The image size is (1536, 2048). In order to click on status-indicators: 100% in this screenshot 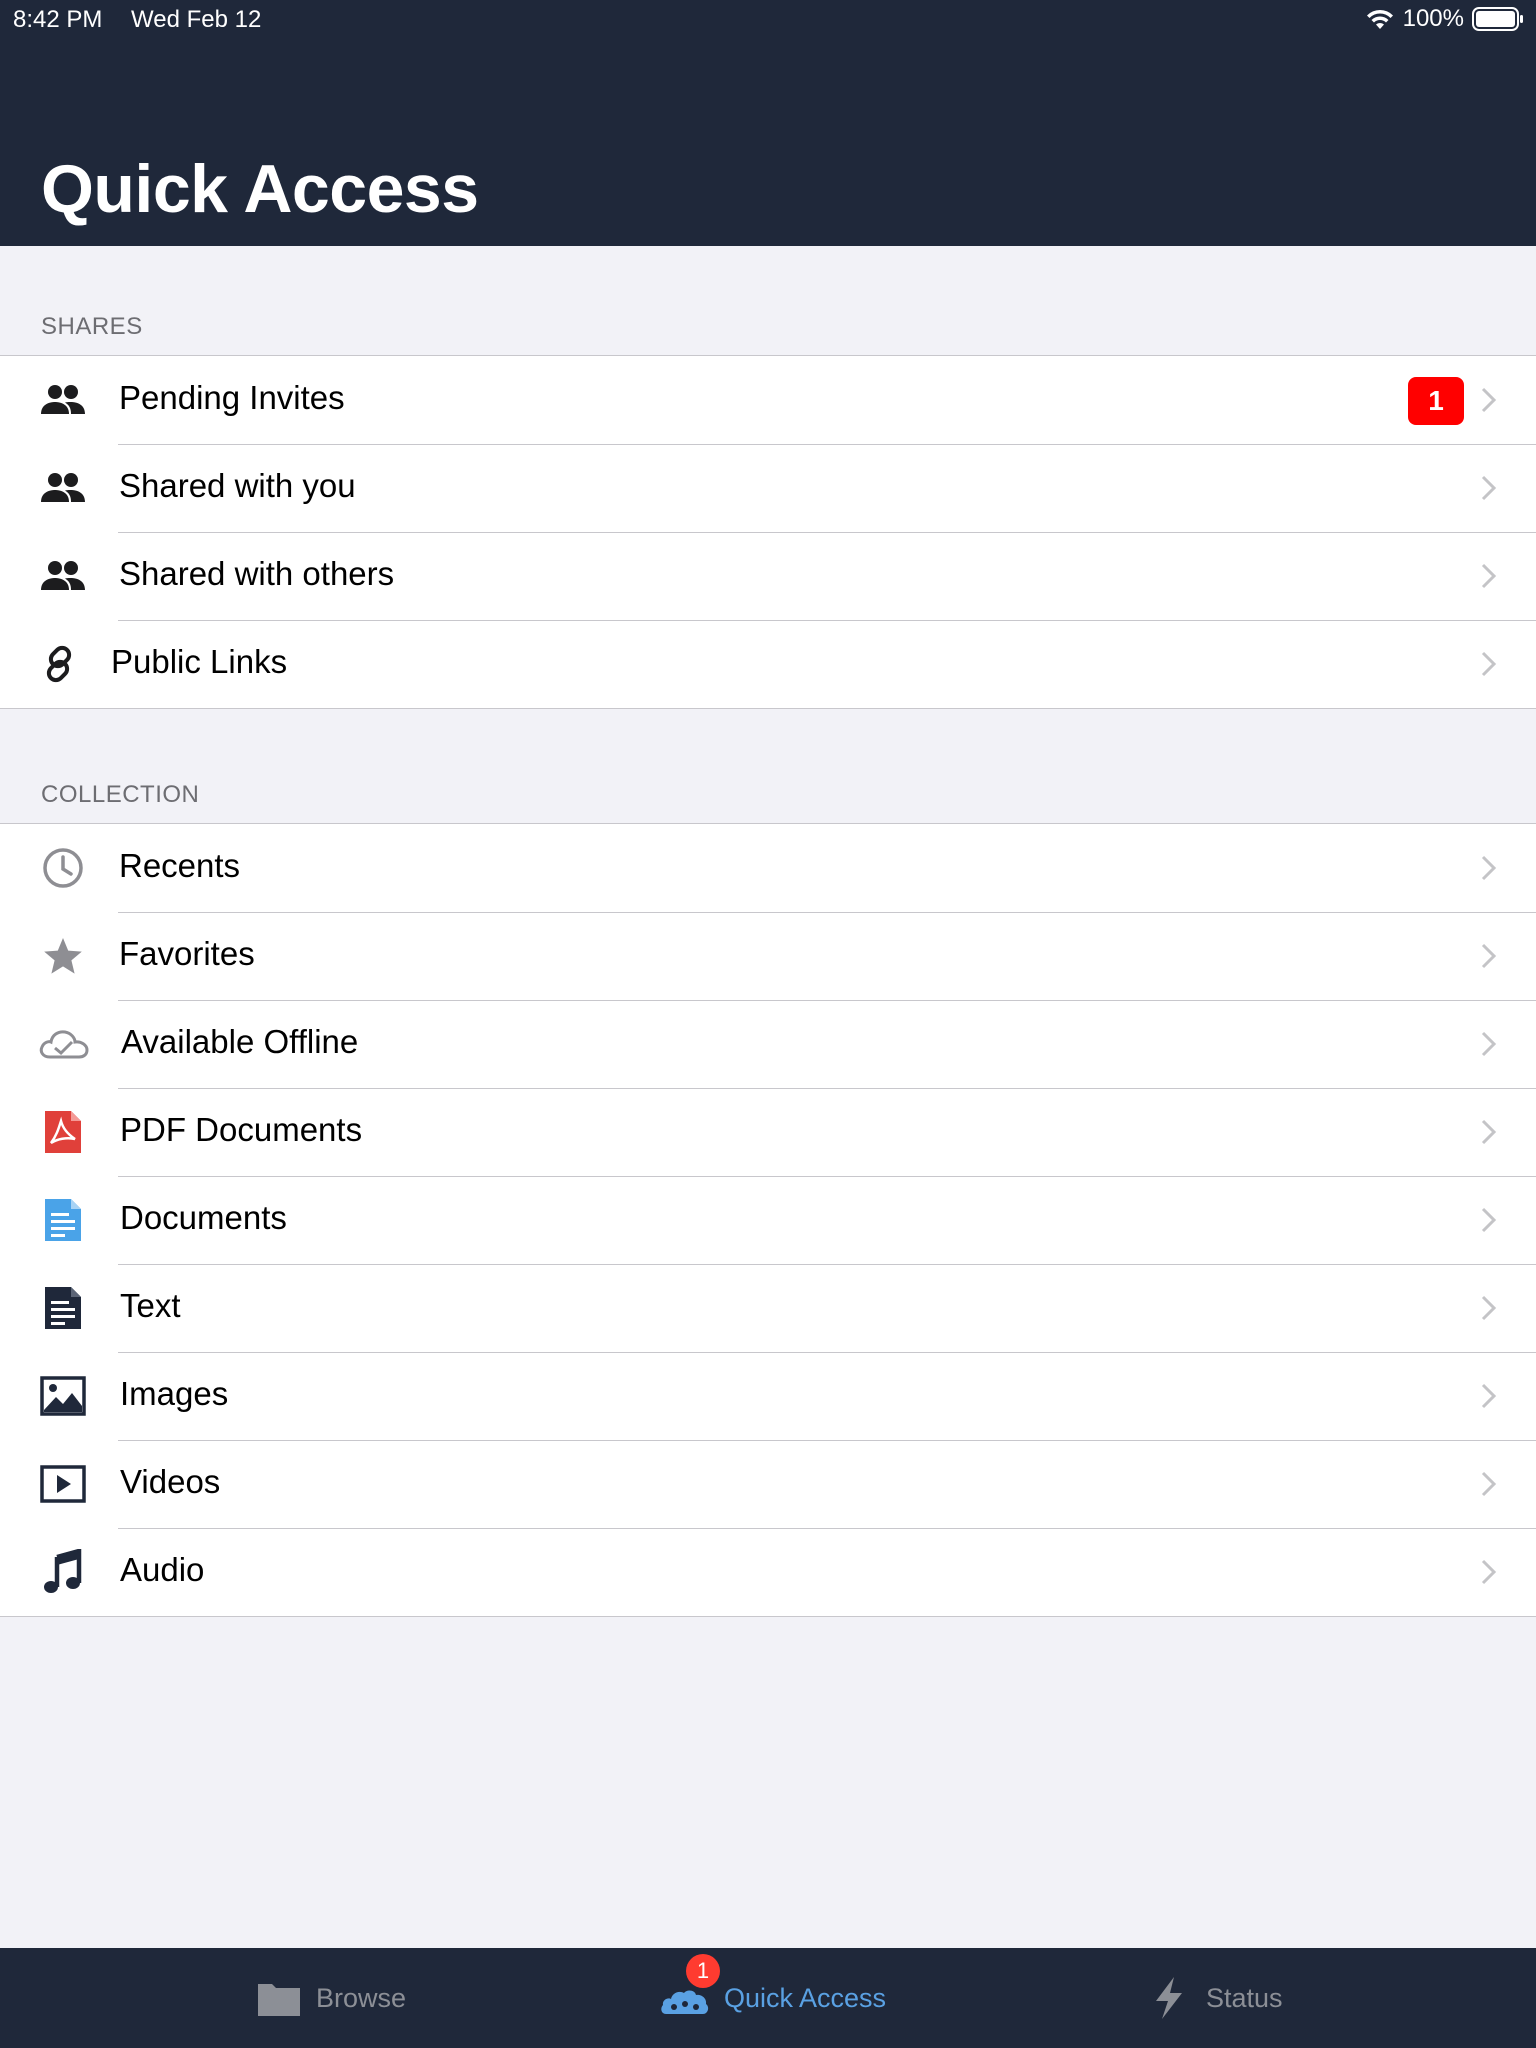, I will do `click(1444, 19)`.